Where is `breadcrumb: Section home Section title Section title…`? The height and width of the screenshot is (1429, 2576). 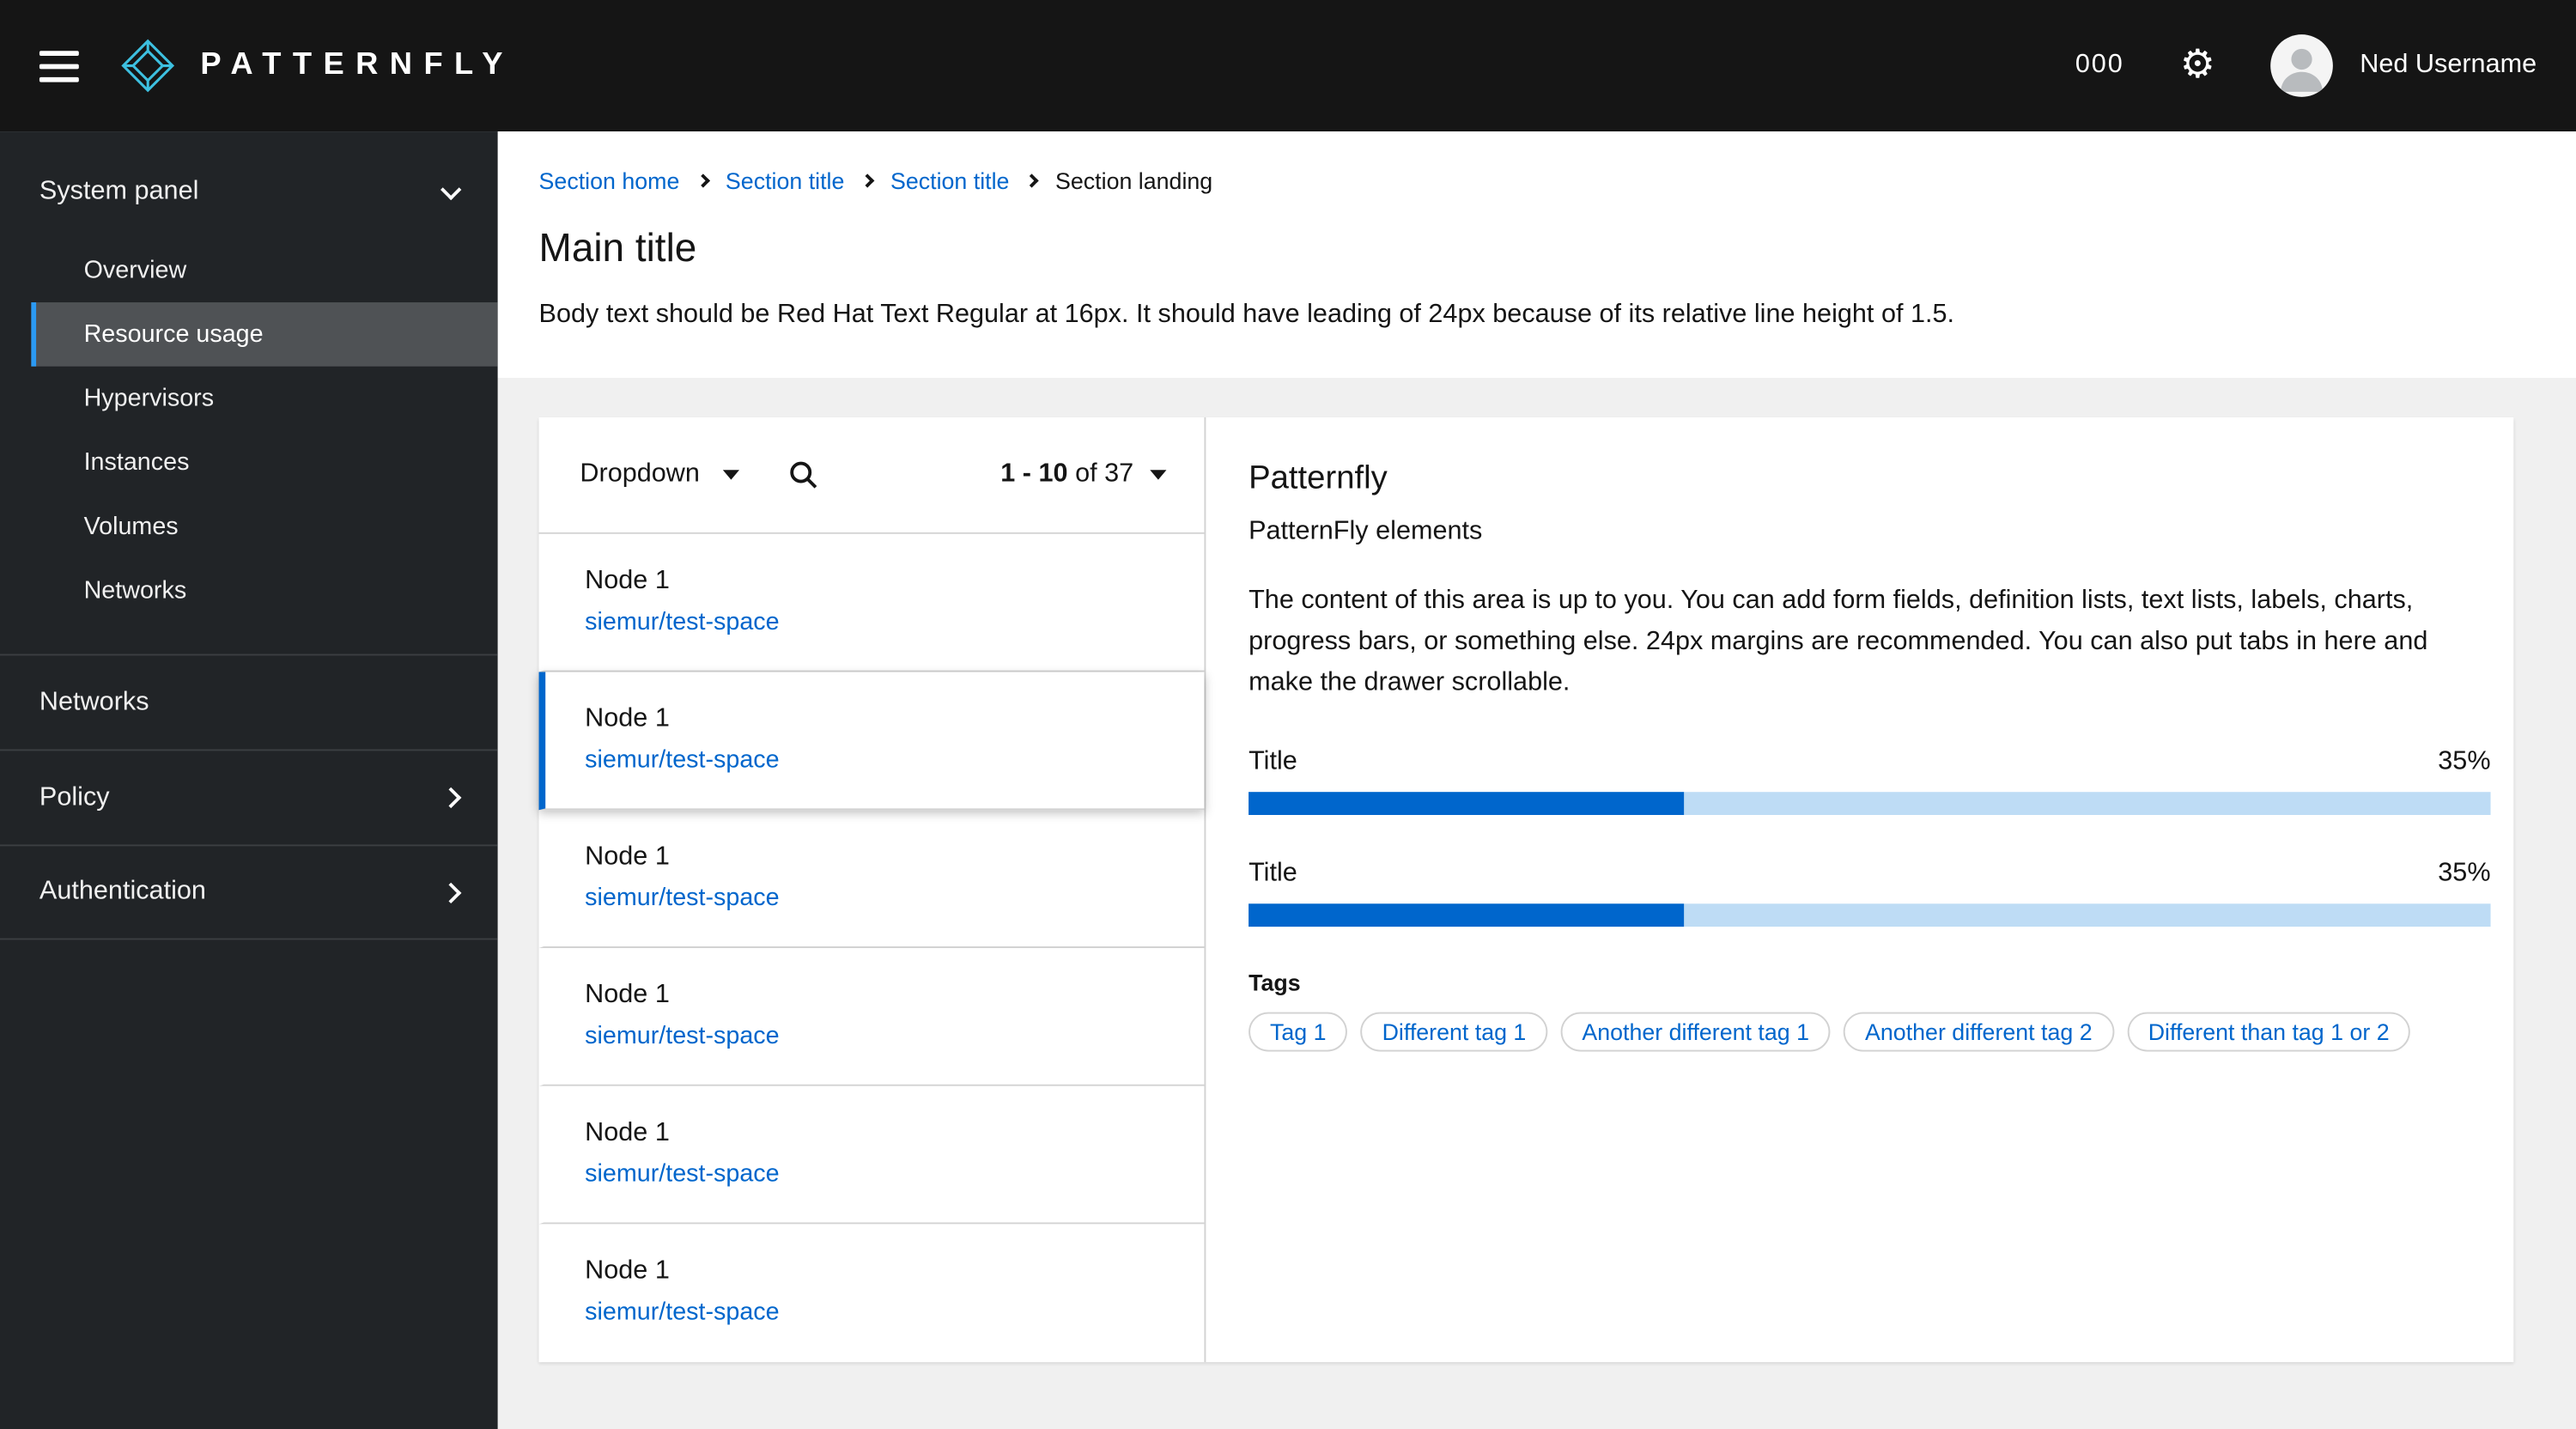
breadcrumb: Section home Section title Section title… is located at coordinates (1537, 180).